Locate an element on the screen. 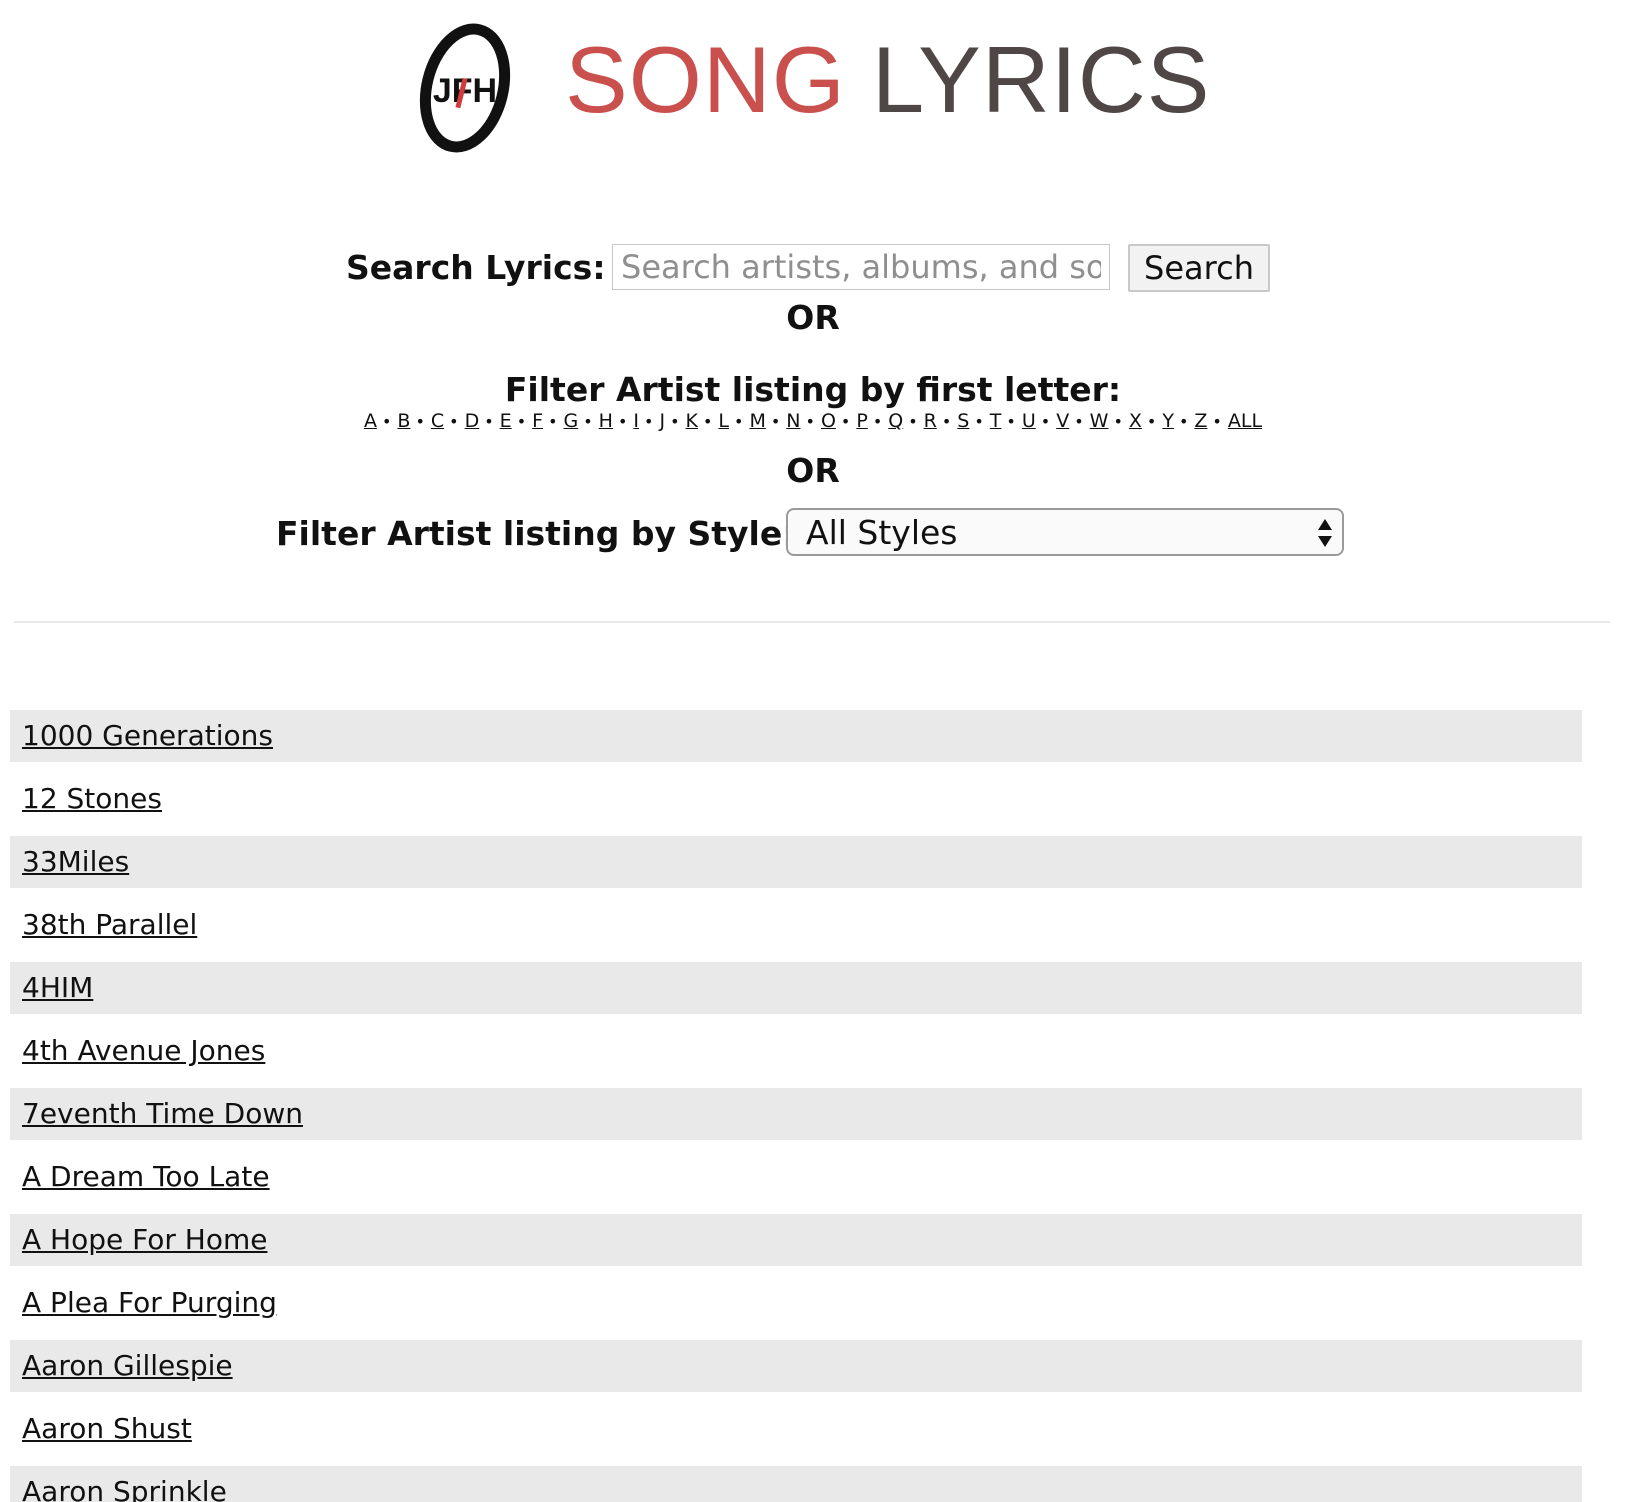 This screenshot has width=1626, height=1502. letter-link-d: D is located at coordinates (472, 421).